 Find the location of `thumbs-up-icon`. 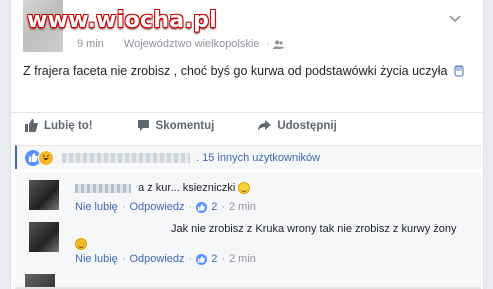

thumbs-up-icon is located at coordinates (31, 125).